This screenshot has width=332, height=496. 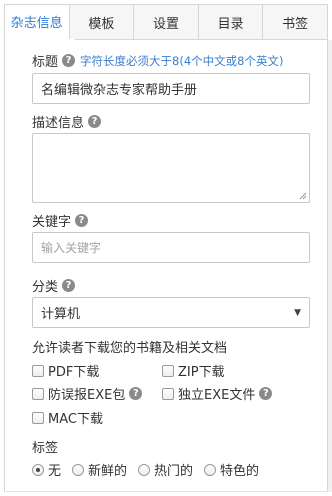 I want to click on radio-tag-popular: 热门的, so click(x=165, y=469).